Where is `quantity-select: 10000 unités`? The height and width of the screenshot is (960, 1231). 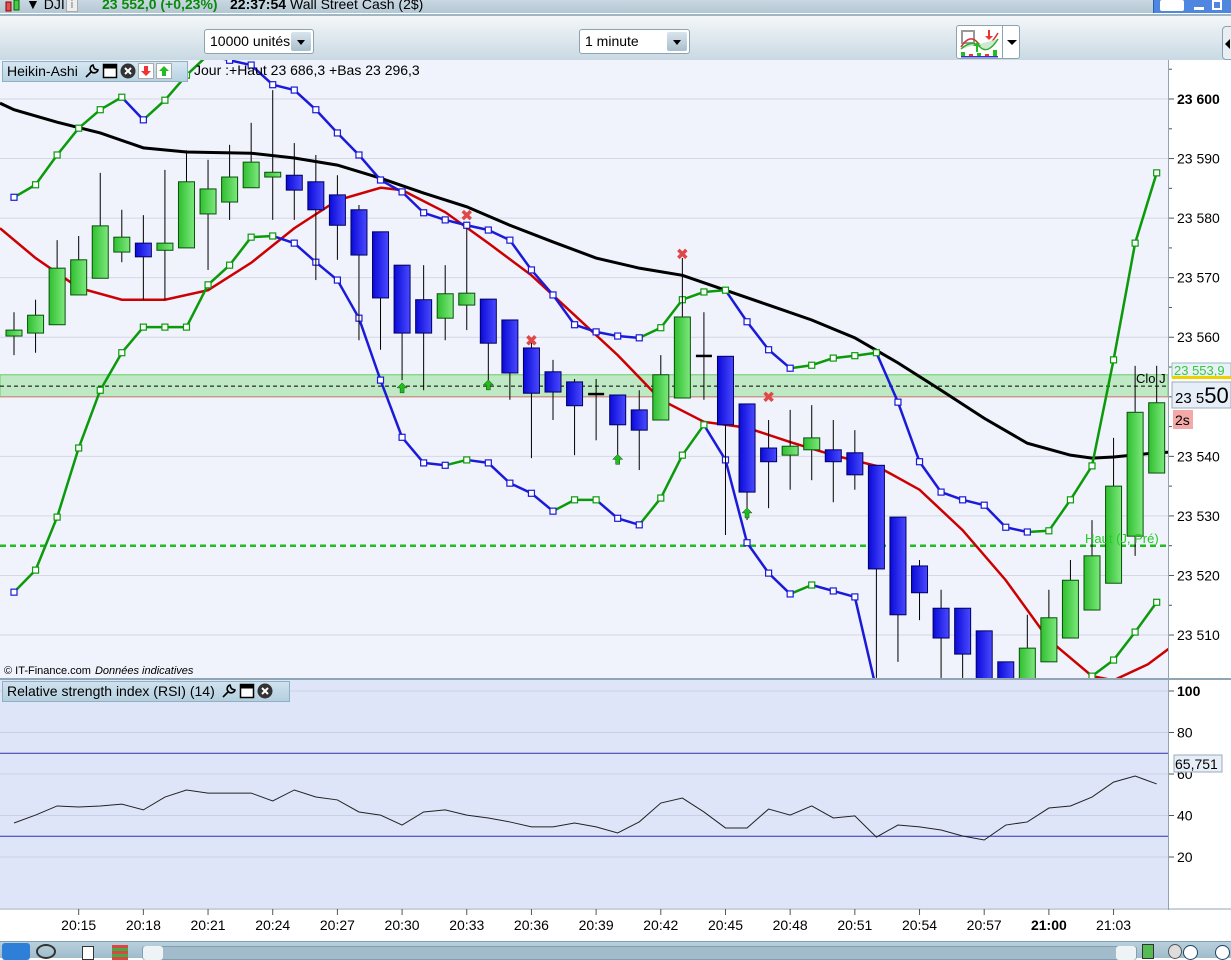
quantity-select: 10000 unités is located at coordinates (259, 41).